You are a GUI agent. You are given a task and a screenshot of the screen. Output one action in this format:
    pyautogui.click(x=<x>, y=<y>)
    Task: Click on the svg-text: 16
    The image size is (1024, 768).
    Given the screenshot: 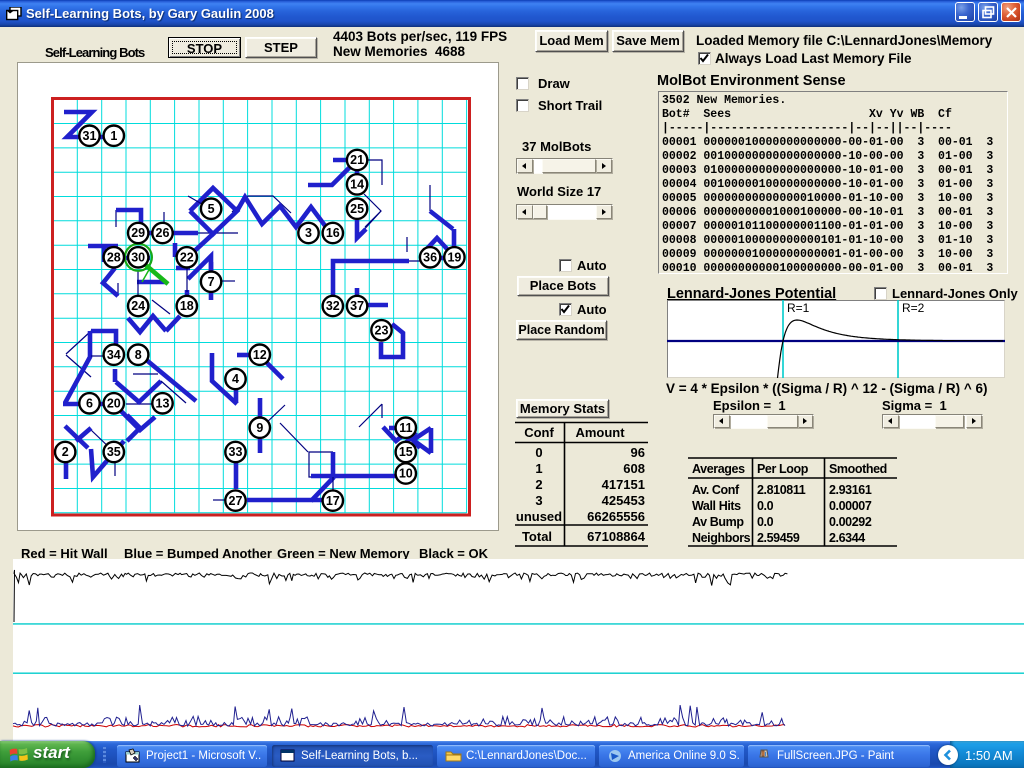 What is the action you would take?
    pyautogui.click(x=333, y=233)
    